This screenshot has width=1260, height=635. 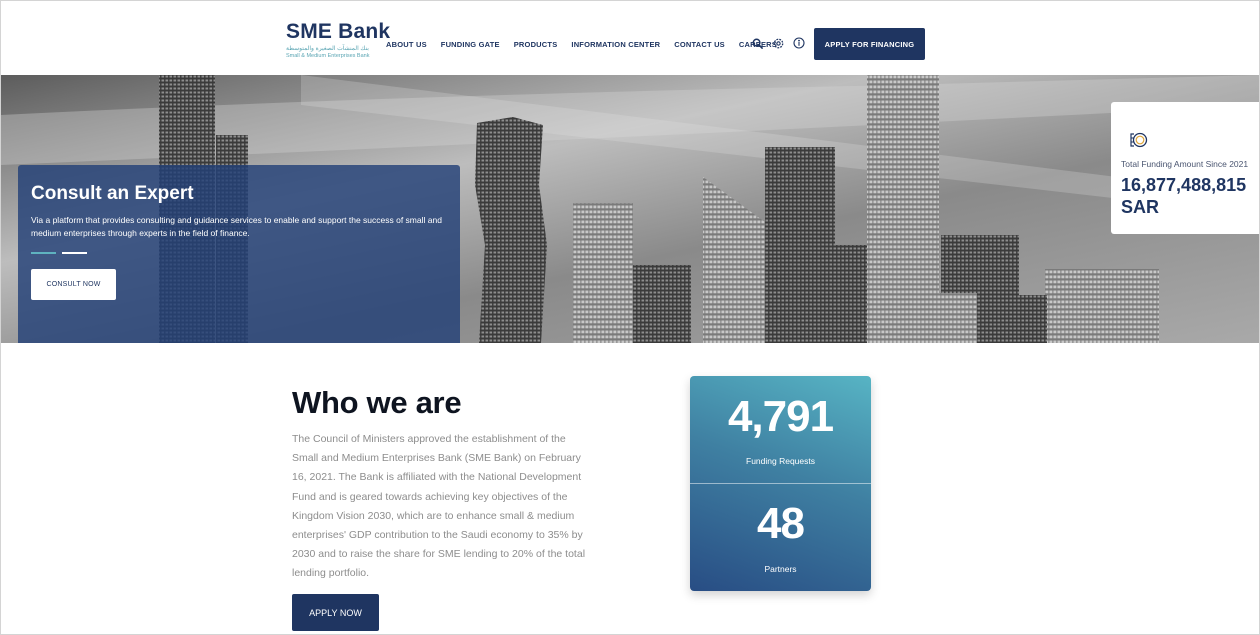 What do you see at coordinates (335, 612) in the screenshot?
I see `apply-now-button: APPLY NOW` at bounding box center [335, 612].